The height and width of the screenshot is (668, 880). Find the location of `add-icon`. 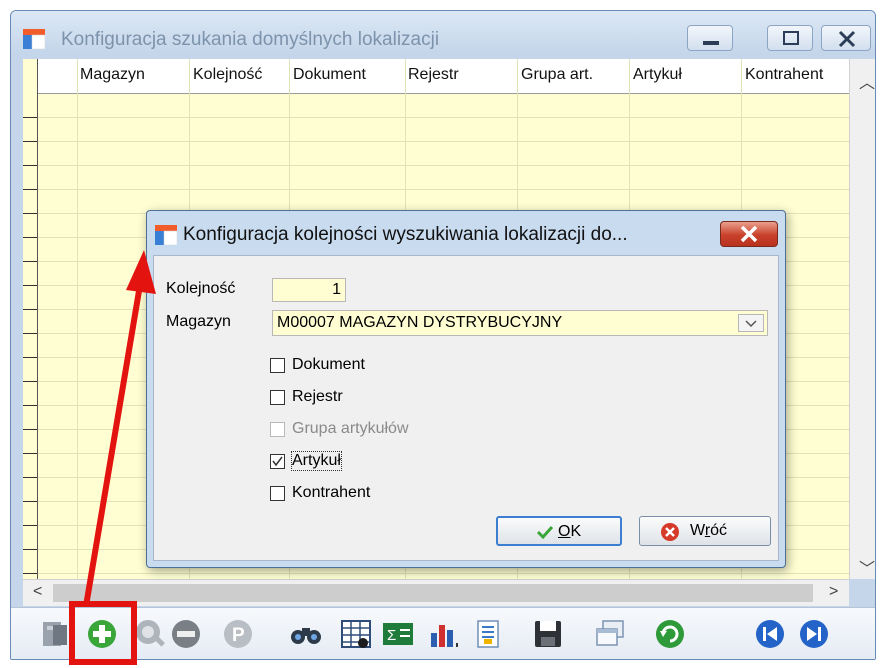

add-icon is located at coordinates (102, 634).